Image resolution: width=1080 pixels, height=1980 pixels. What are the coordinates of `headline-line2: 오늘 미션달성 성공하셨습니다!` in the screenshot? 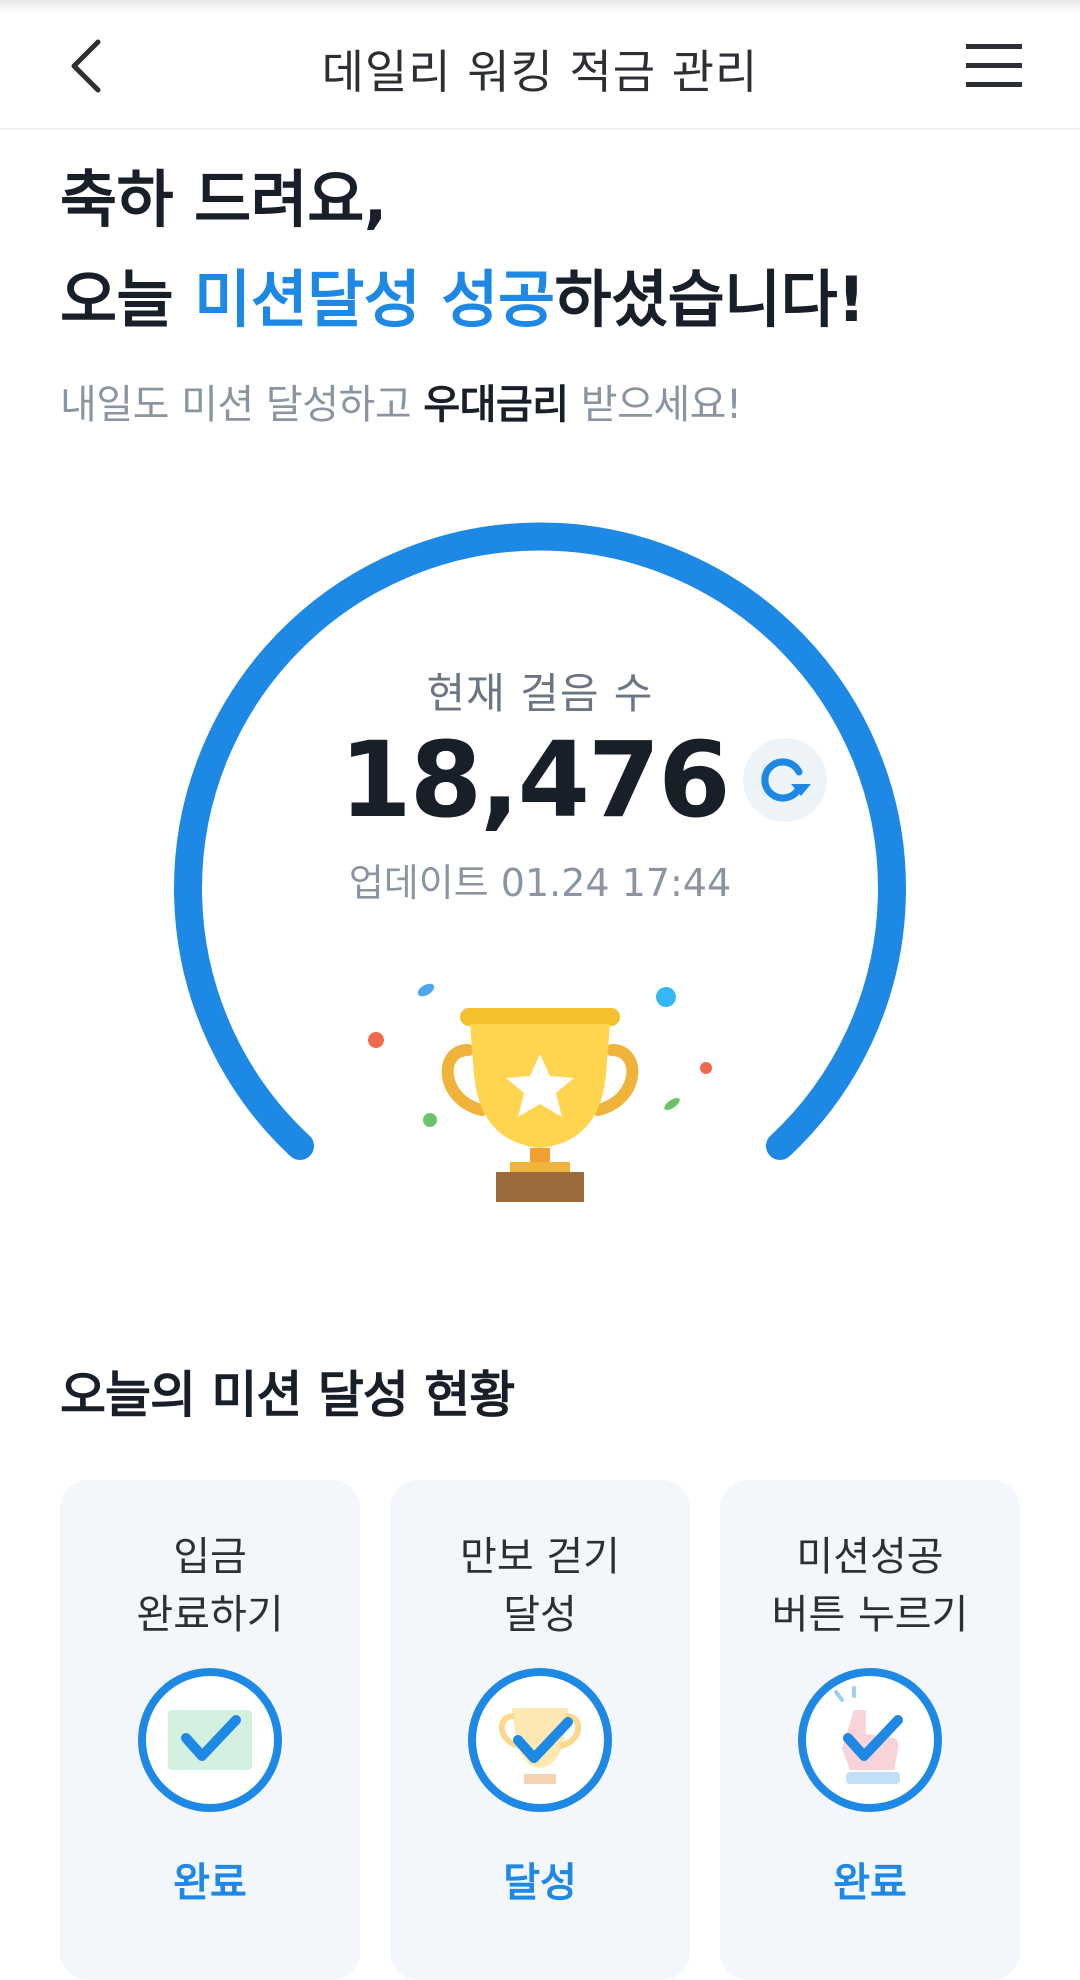 It's located at (462, 300).